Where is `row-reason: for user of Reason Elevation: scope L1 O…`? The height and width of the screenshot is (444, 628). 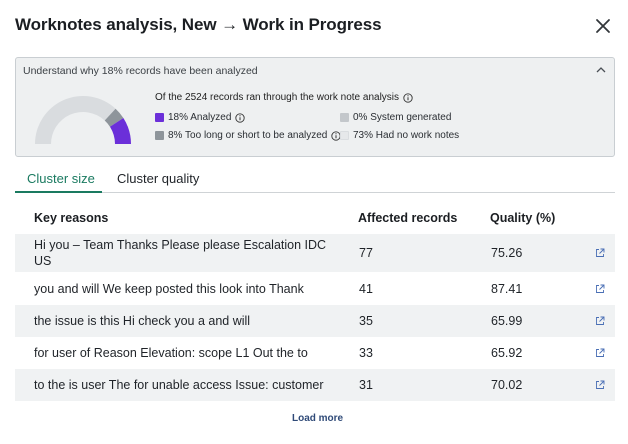
row-reason: for user of Reason Elevation: scope L1 O… is located at coordinates (171, 353).